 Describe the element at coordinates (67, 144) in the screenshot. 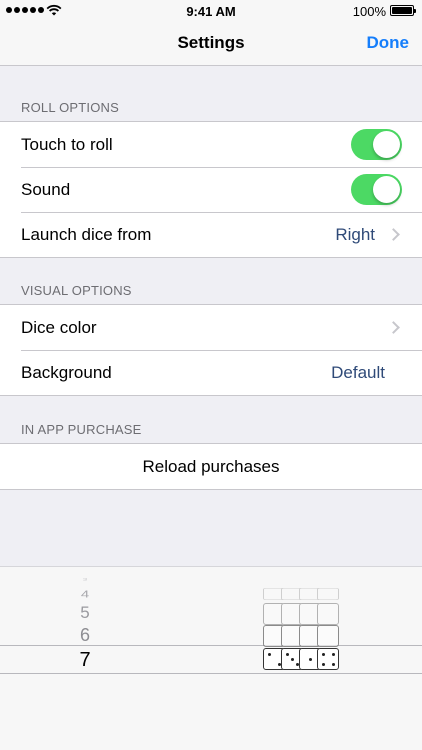

I see `touch-to-roll-label: Touch to roll` at that location.